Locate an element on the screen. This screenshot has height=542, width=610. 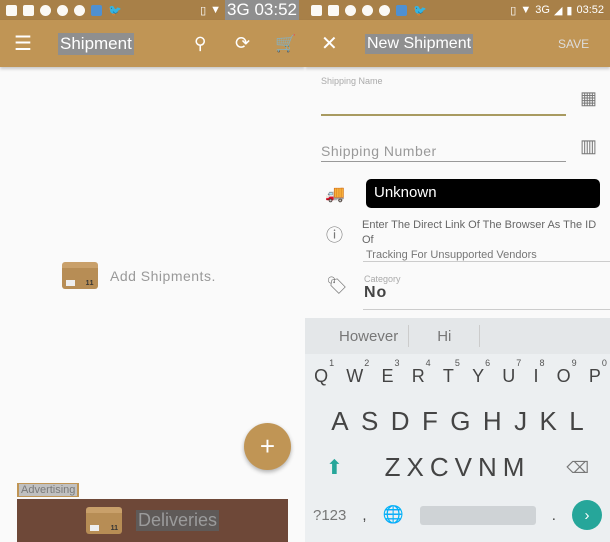
key-hint: 1 is located at coordinates (332, 363).